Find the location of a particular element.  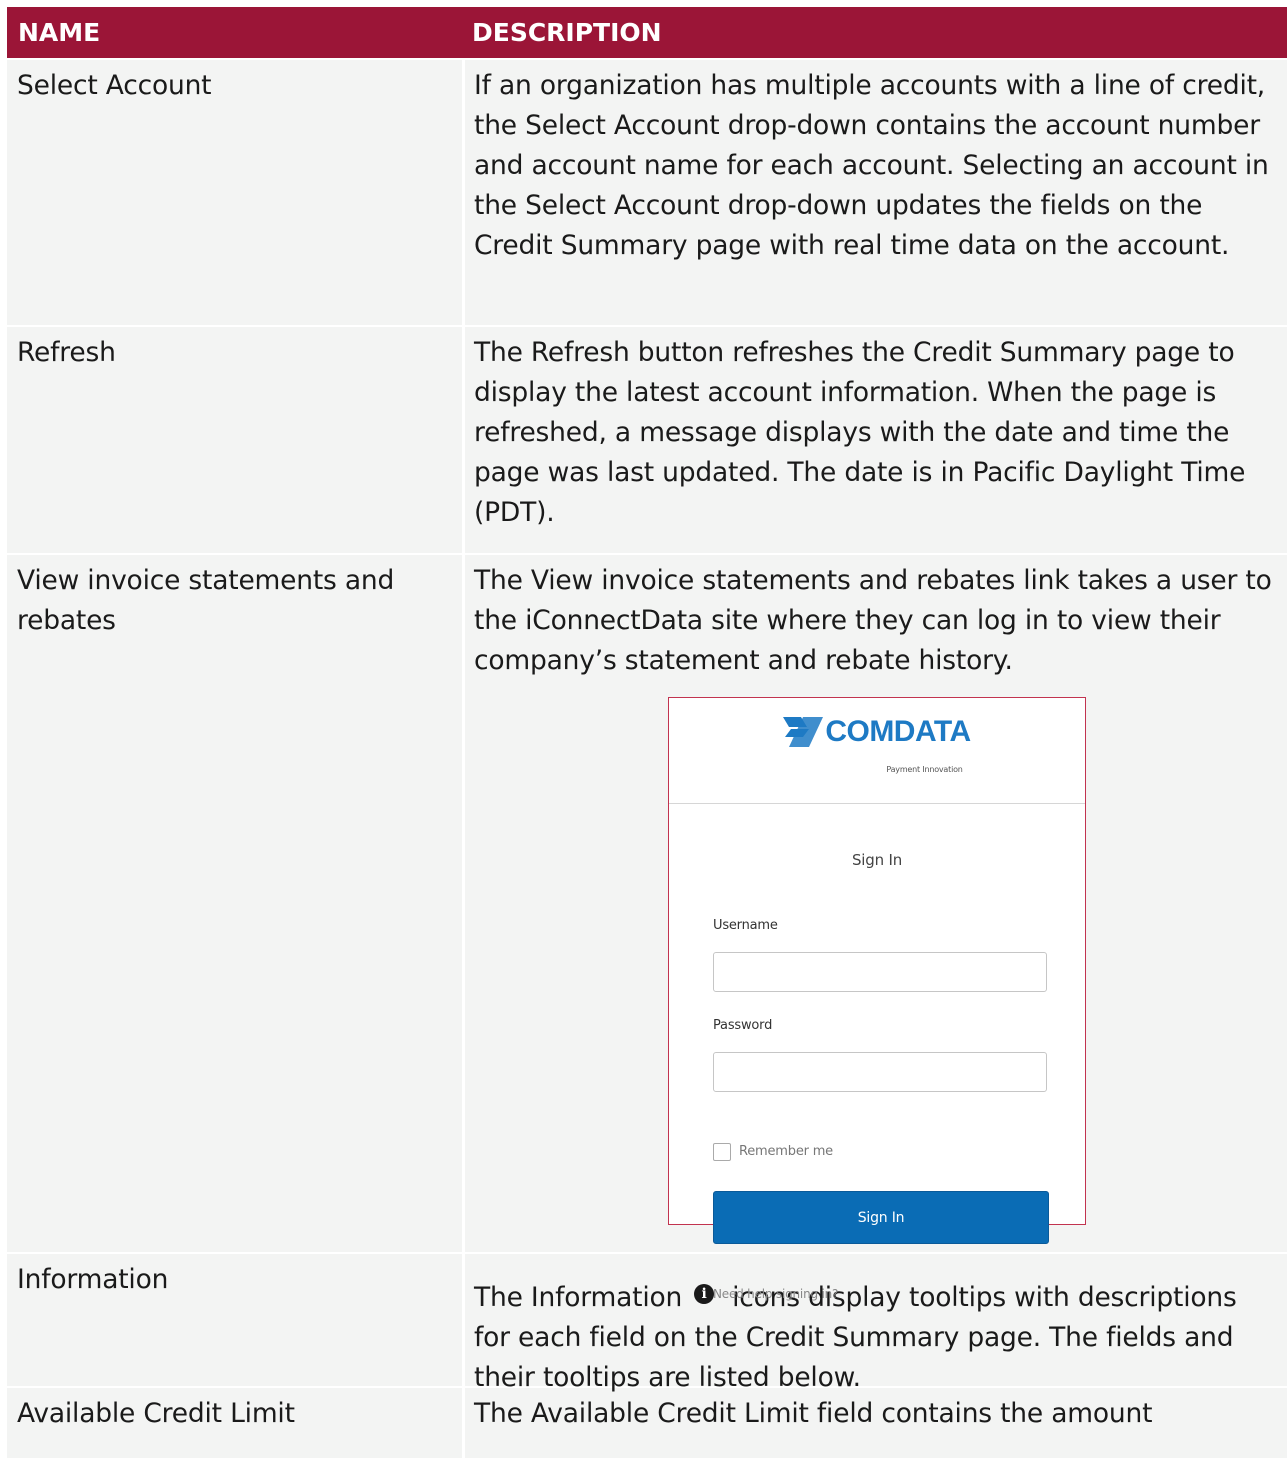

row-name: View invoice statements and rebates is located at coordinates (206, 600).